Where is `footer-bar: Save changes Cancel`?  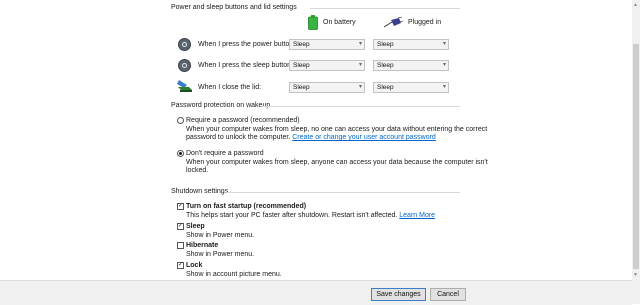
footer-bar: Save changes Cancel is located at coordinates (316, 292).